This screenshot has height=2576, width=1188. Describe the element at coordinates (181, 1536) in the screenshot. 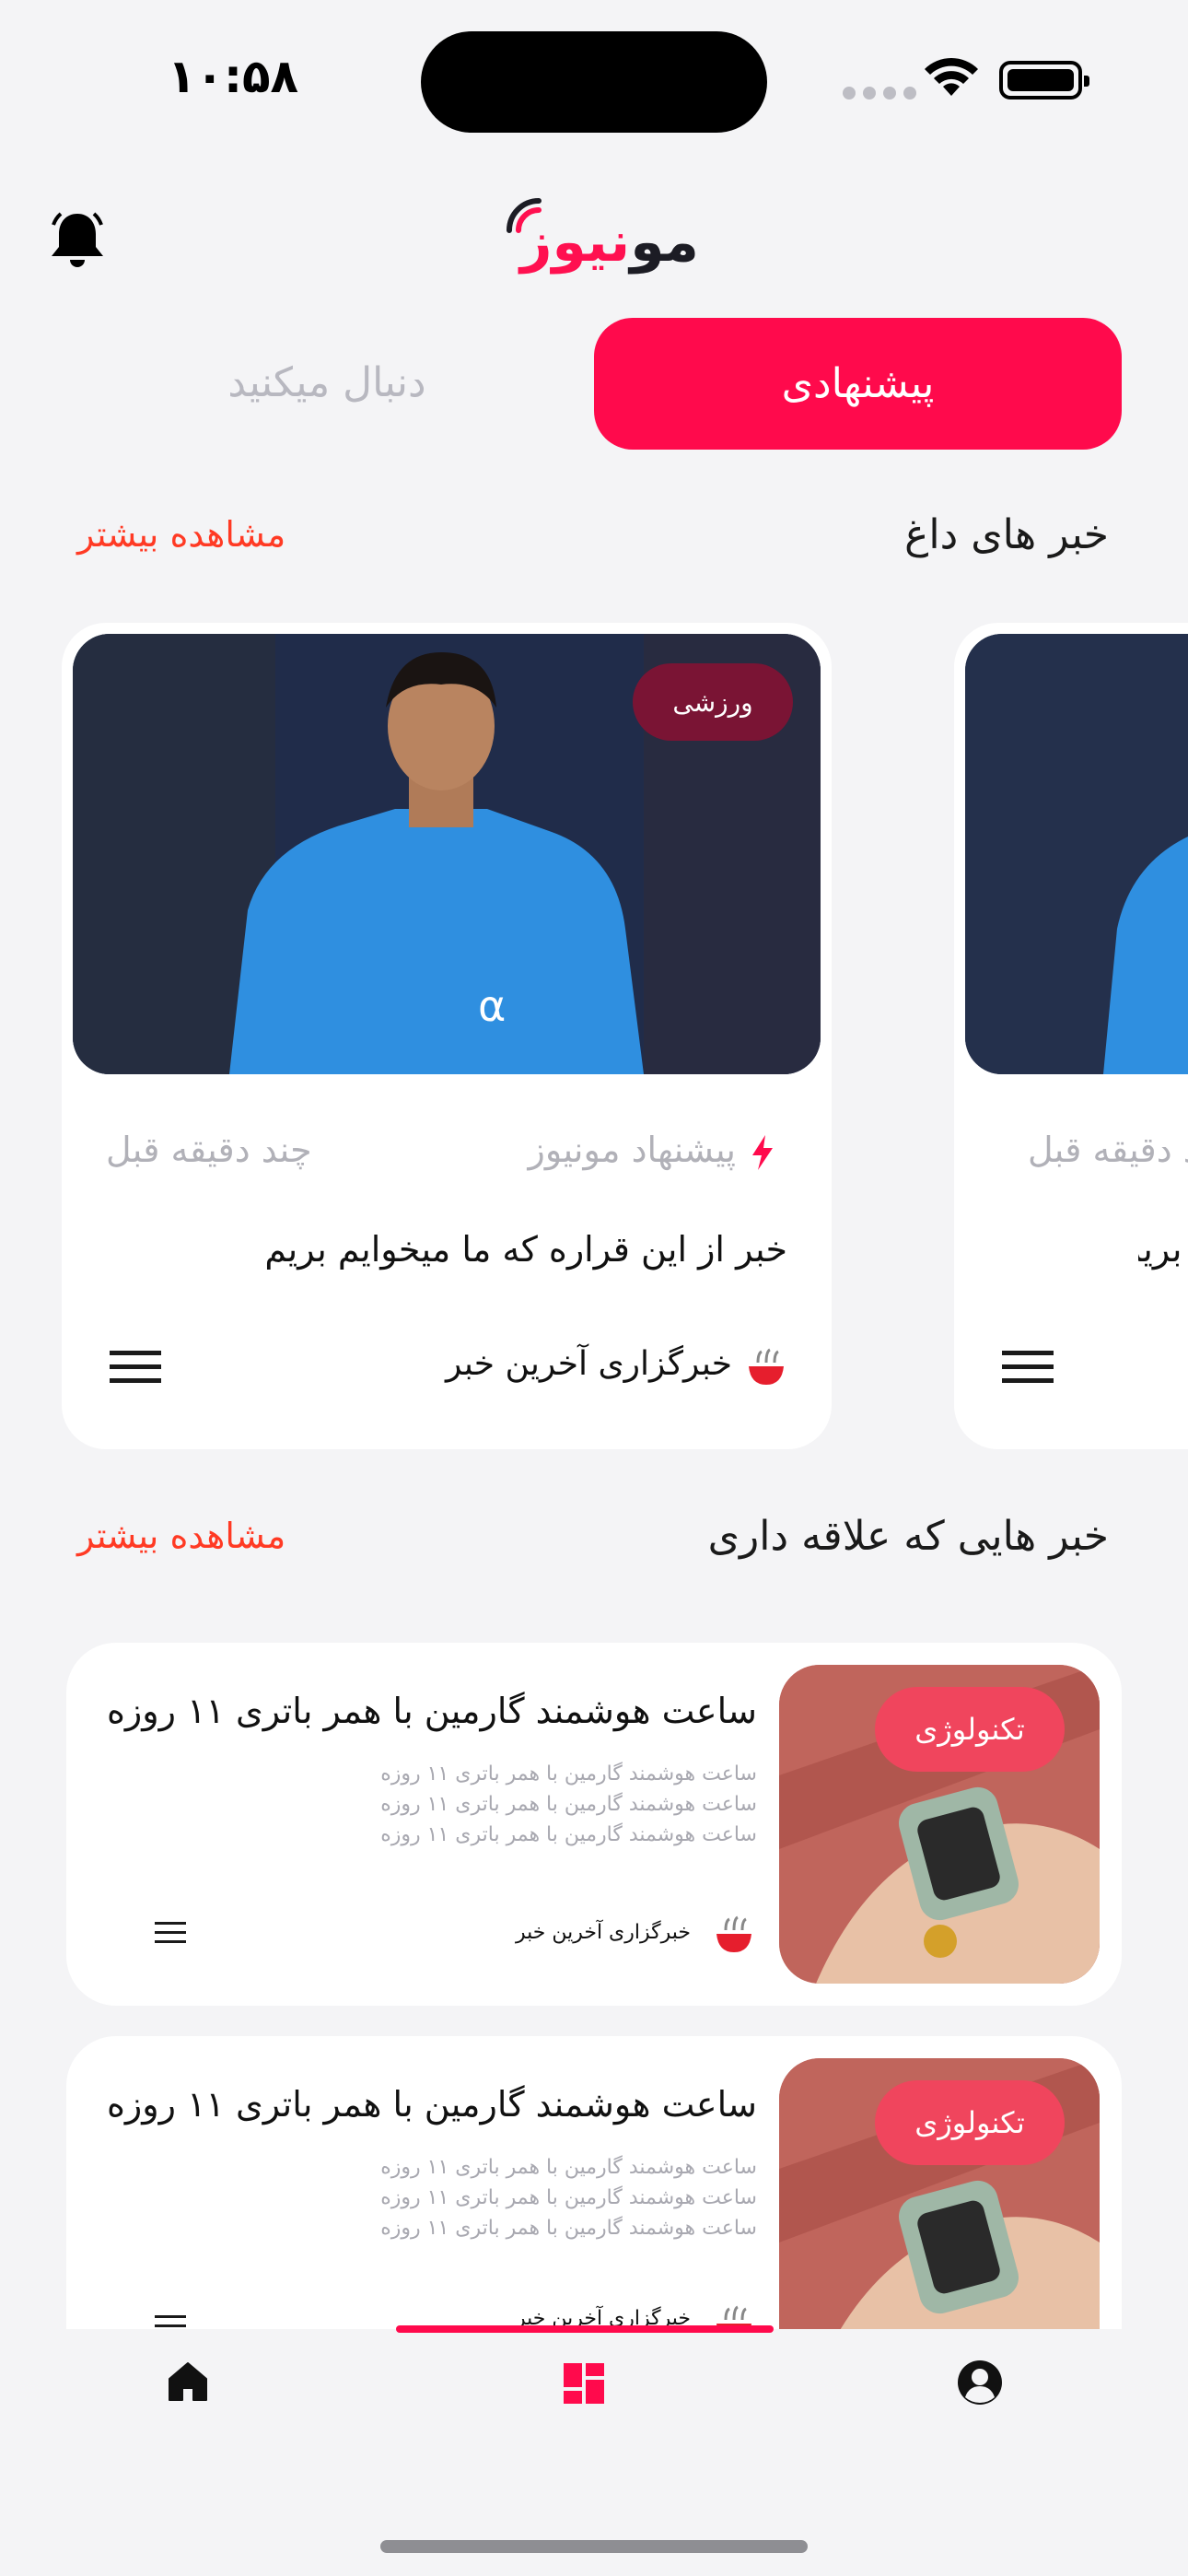

I see `interests-see-more: مشاهده بیشتر` at that location.